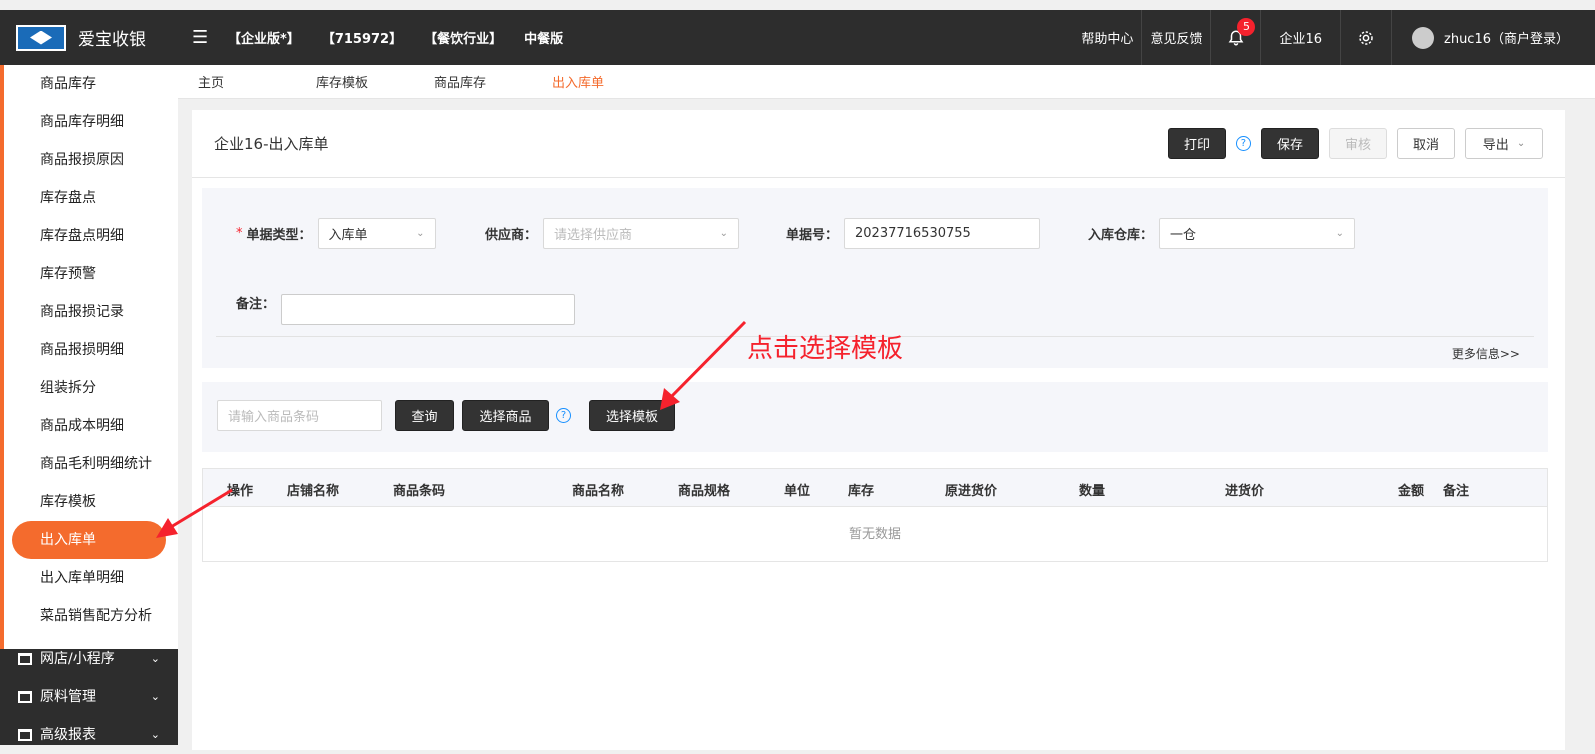 Image resolution: width=1595 pixels, height=754 pixels. Describe the element at coordinates (451, 429) in the screenshot. I see `annotation-arrows` at that location.